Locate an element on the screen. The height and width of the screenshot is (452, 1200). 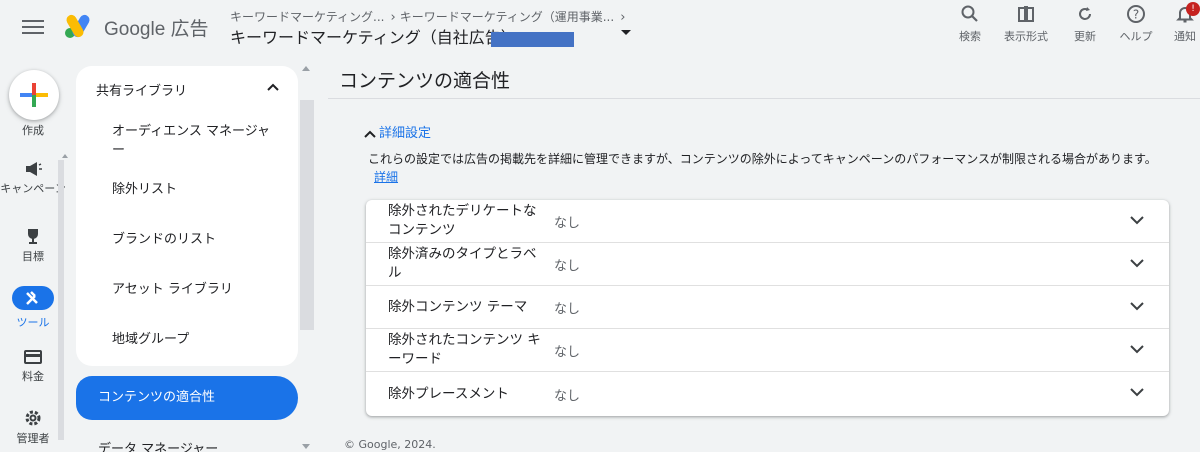
rail-item-label: 目標 is located at coordinates (33, 256).